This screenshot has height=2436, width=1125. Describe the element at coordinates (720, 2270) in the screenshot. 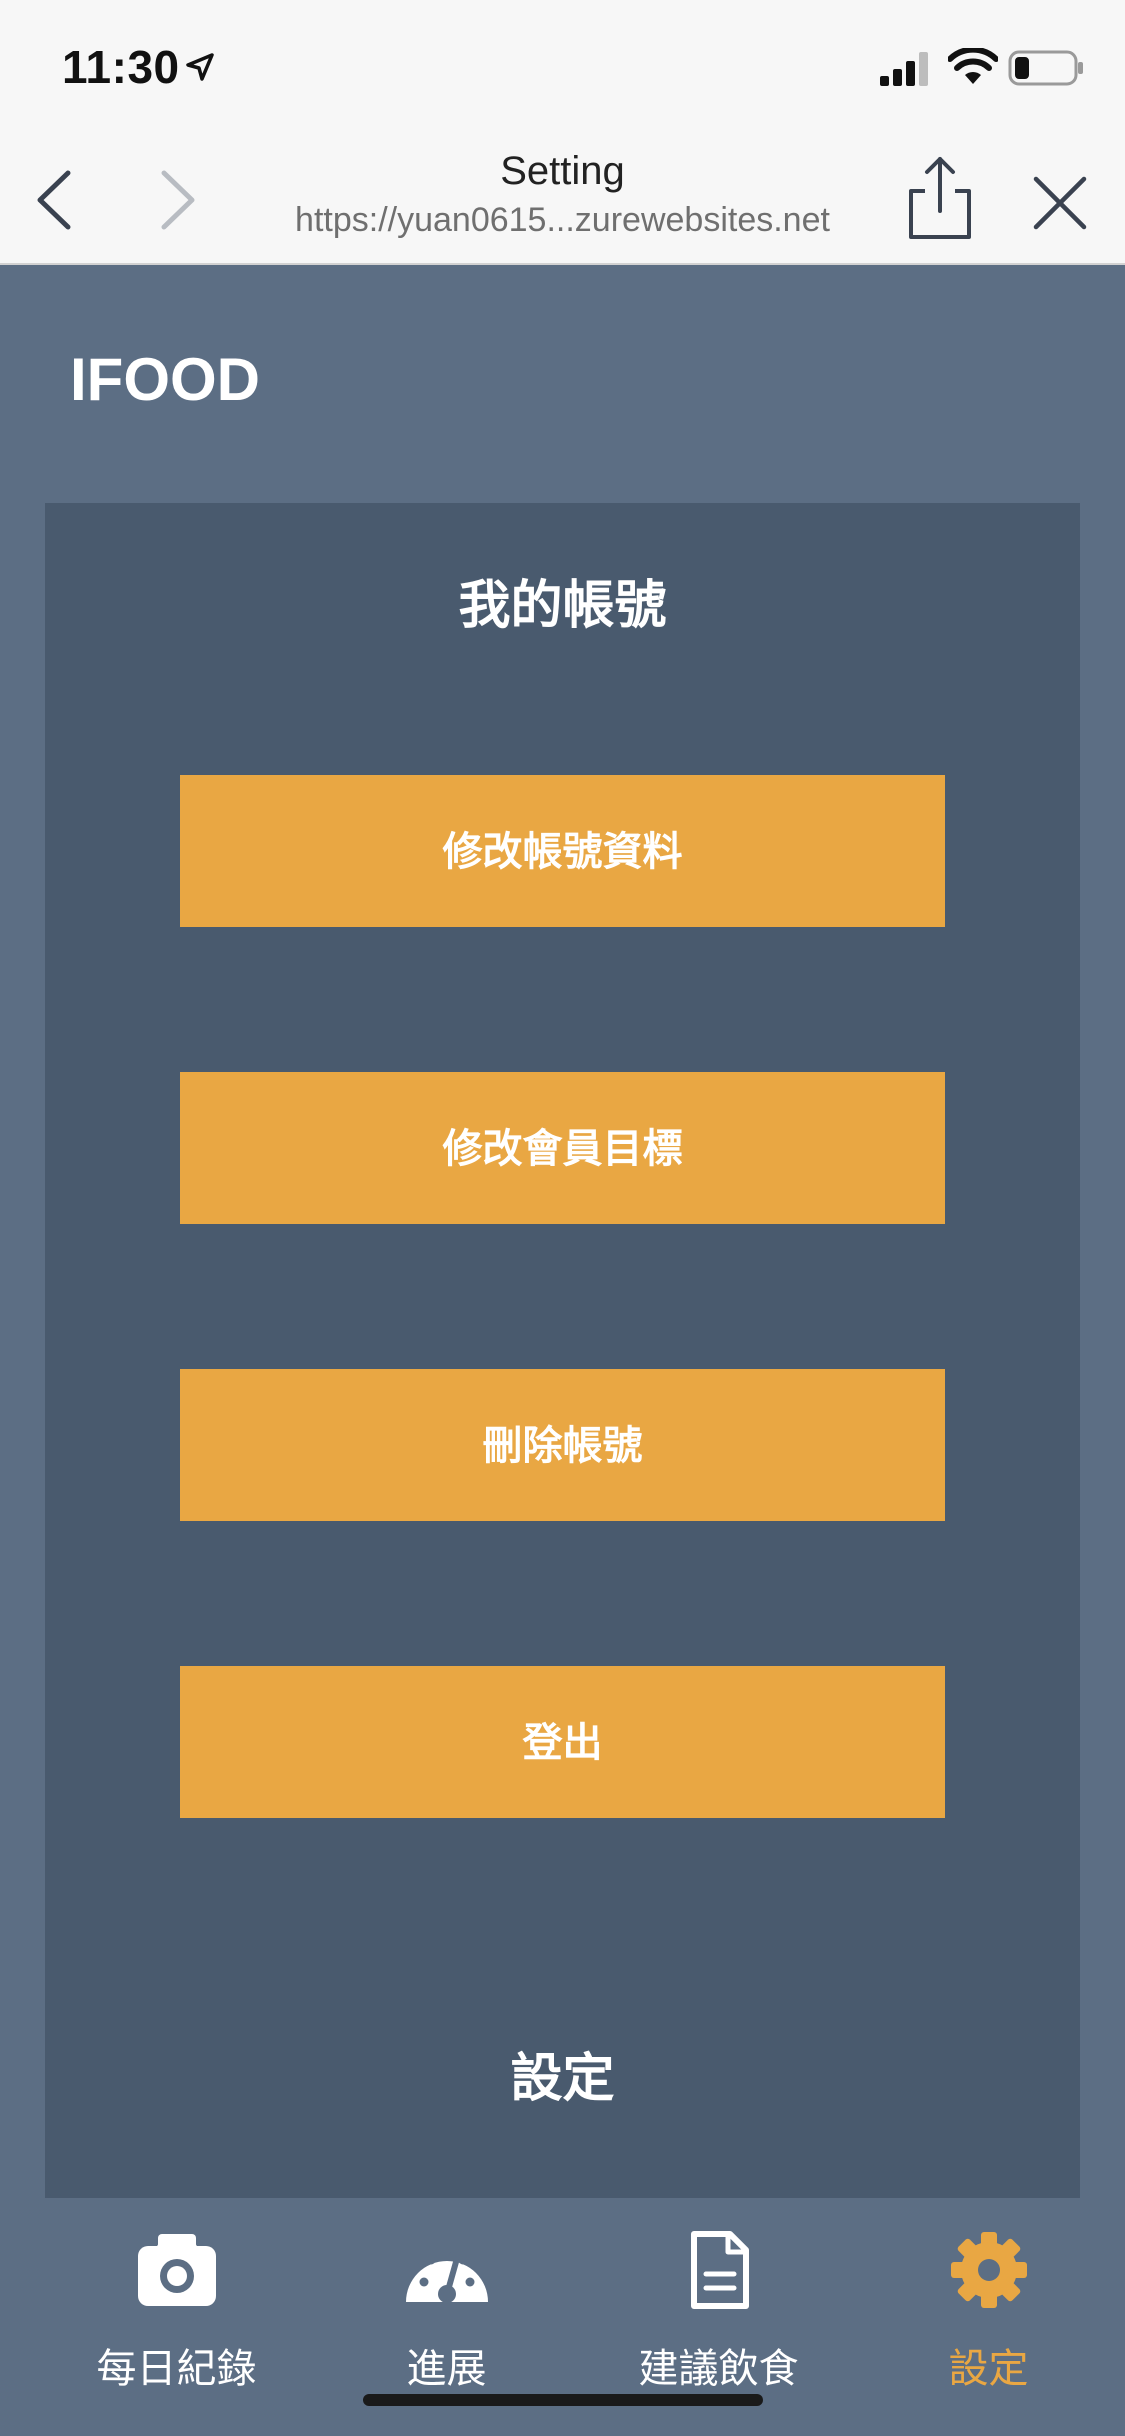

I see `document-icon` at that location.